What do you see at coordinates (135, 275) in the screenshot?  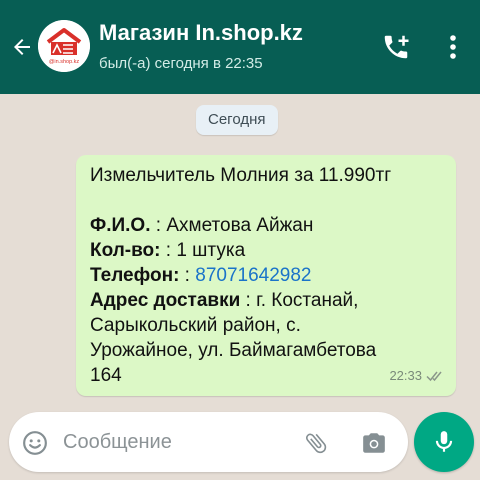 I see `phone-label: Телефон:` at bounding box center [135, 275].